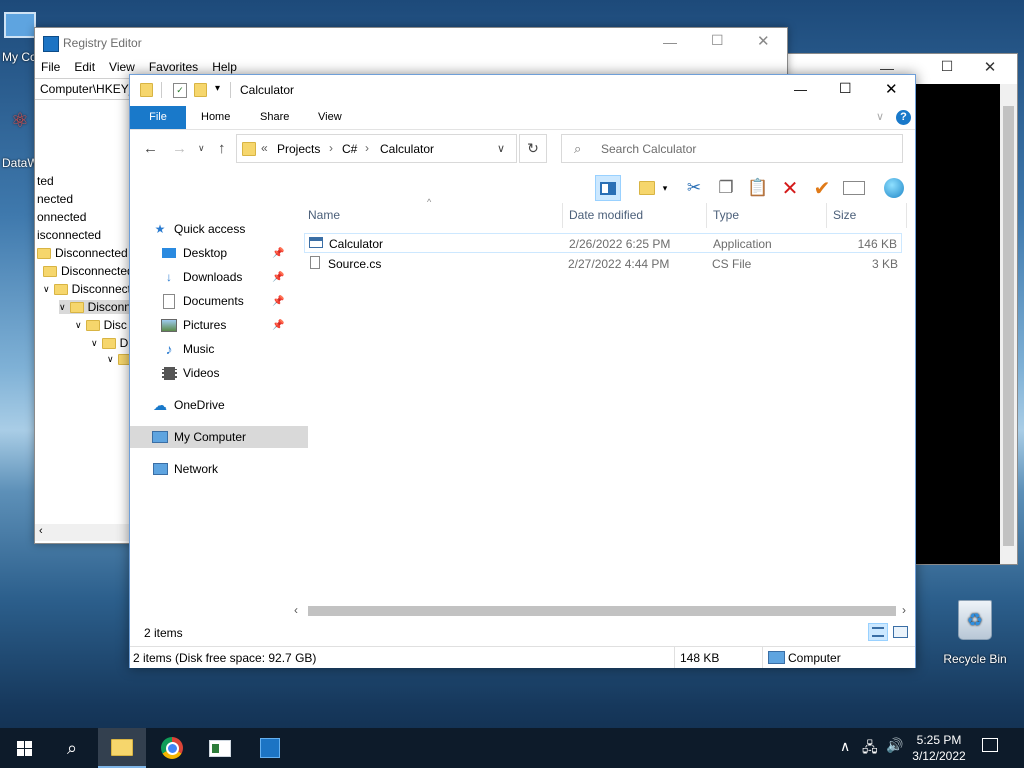  What do you see at coordinates (223, 301) in the screenshot?
I see `nav-documents: Documents 📌` at bounding box center [223, 301].